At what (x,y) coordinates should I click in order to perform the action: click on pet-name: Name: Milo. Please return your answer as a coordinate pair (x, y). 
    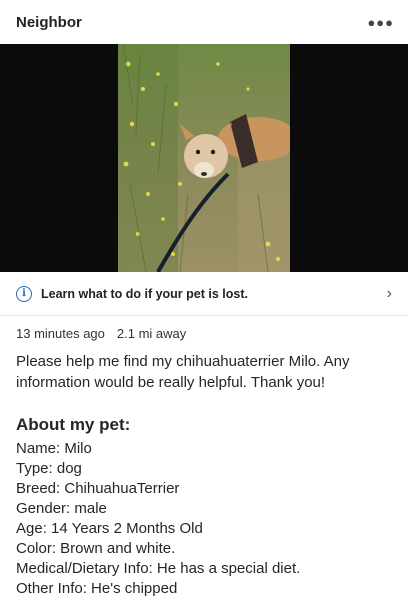
    Looking at the image, I should click on (54, 448).